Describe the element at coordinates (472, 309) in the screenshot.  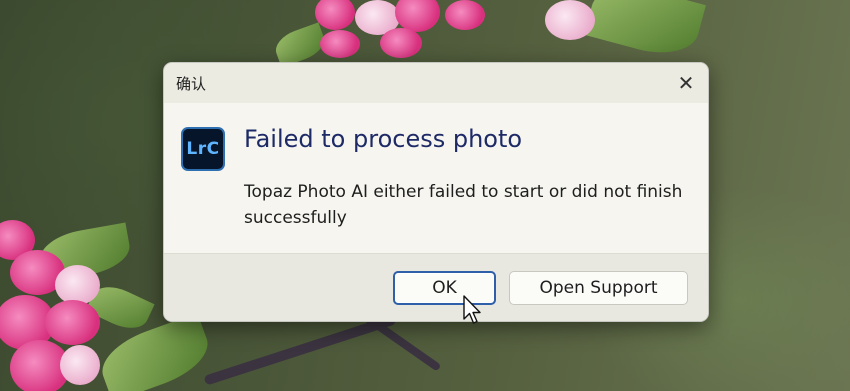
I see `mouse-pointer-icon` at that location.